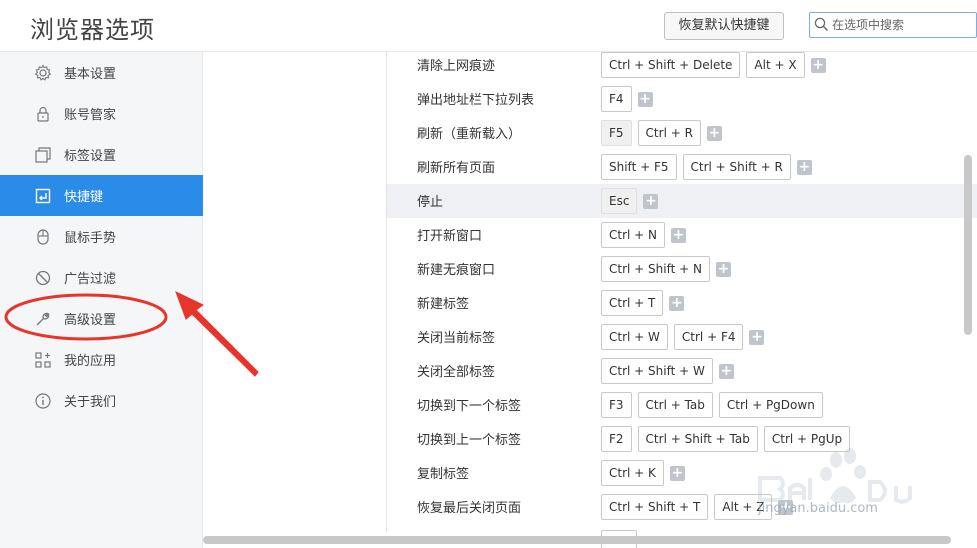 Image resolution: width=977 pixels, height=548 pixels. Describe the element at coordinates (43, 319) in the screenshot. I see `wrench-icon` at that location.